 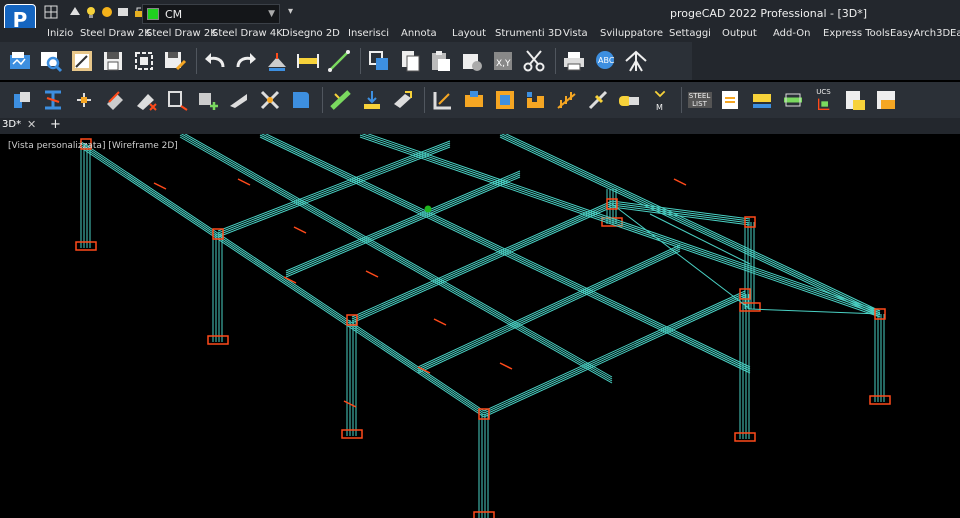 I want to click on steel-angle-icon, so click(x=238, y=100).